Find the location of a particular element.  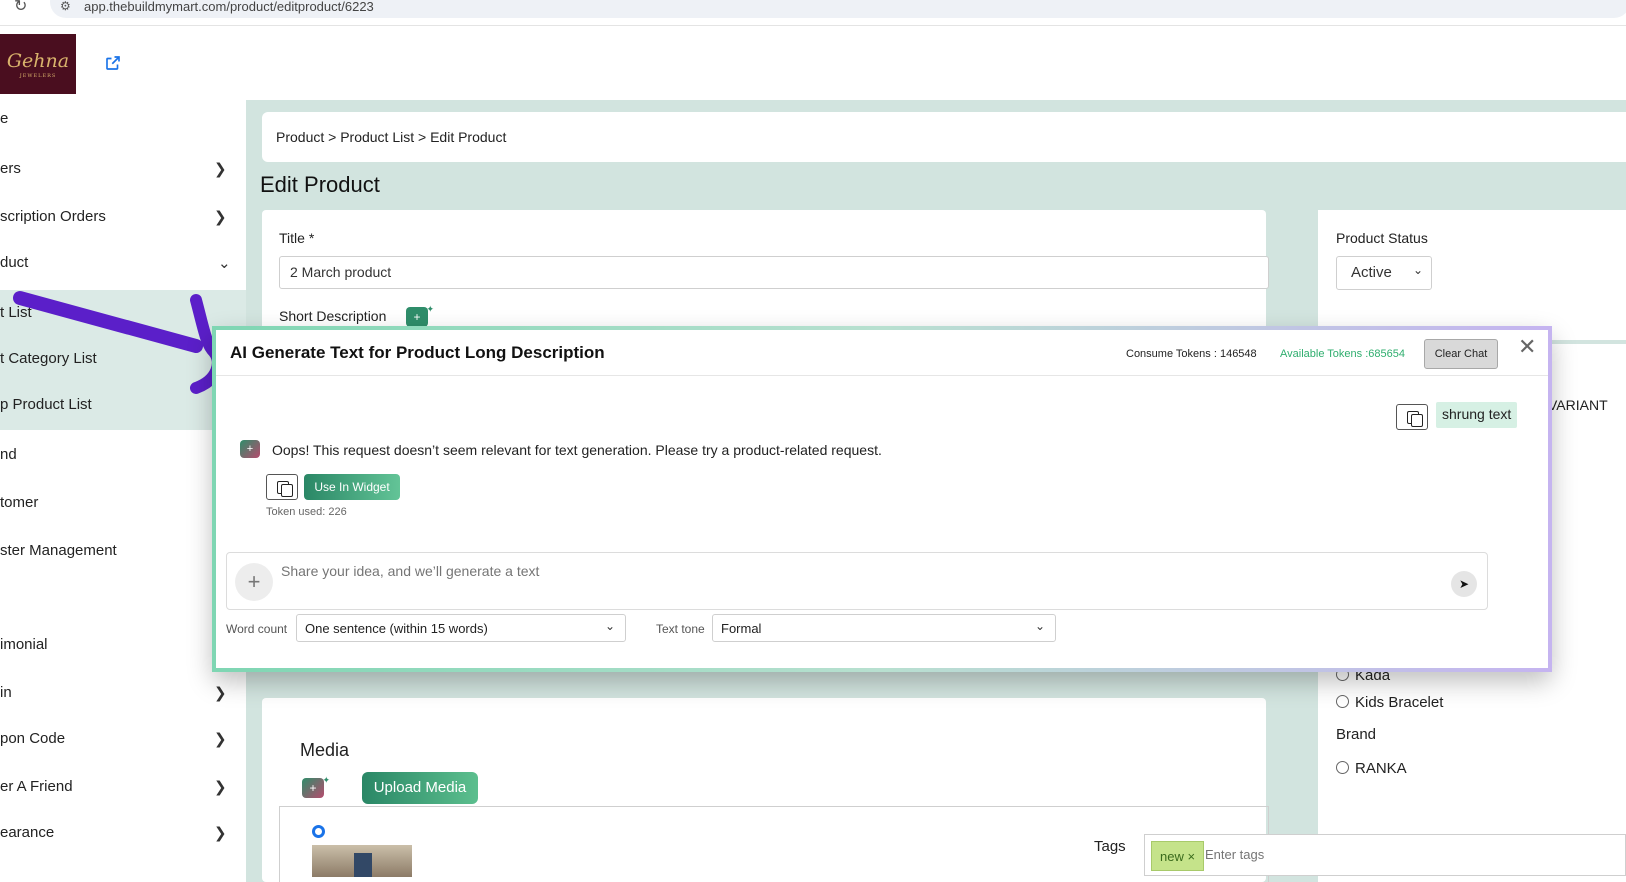

product-status-select: Active ⌄ is located at coordinates (1384, 273).